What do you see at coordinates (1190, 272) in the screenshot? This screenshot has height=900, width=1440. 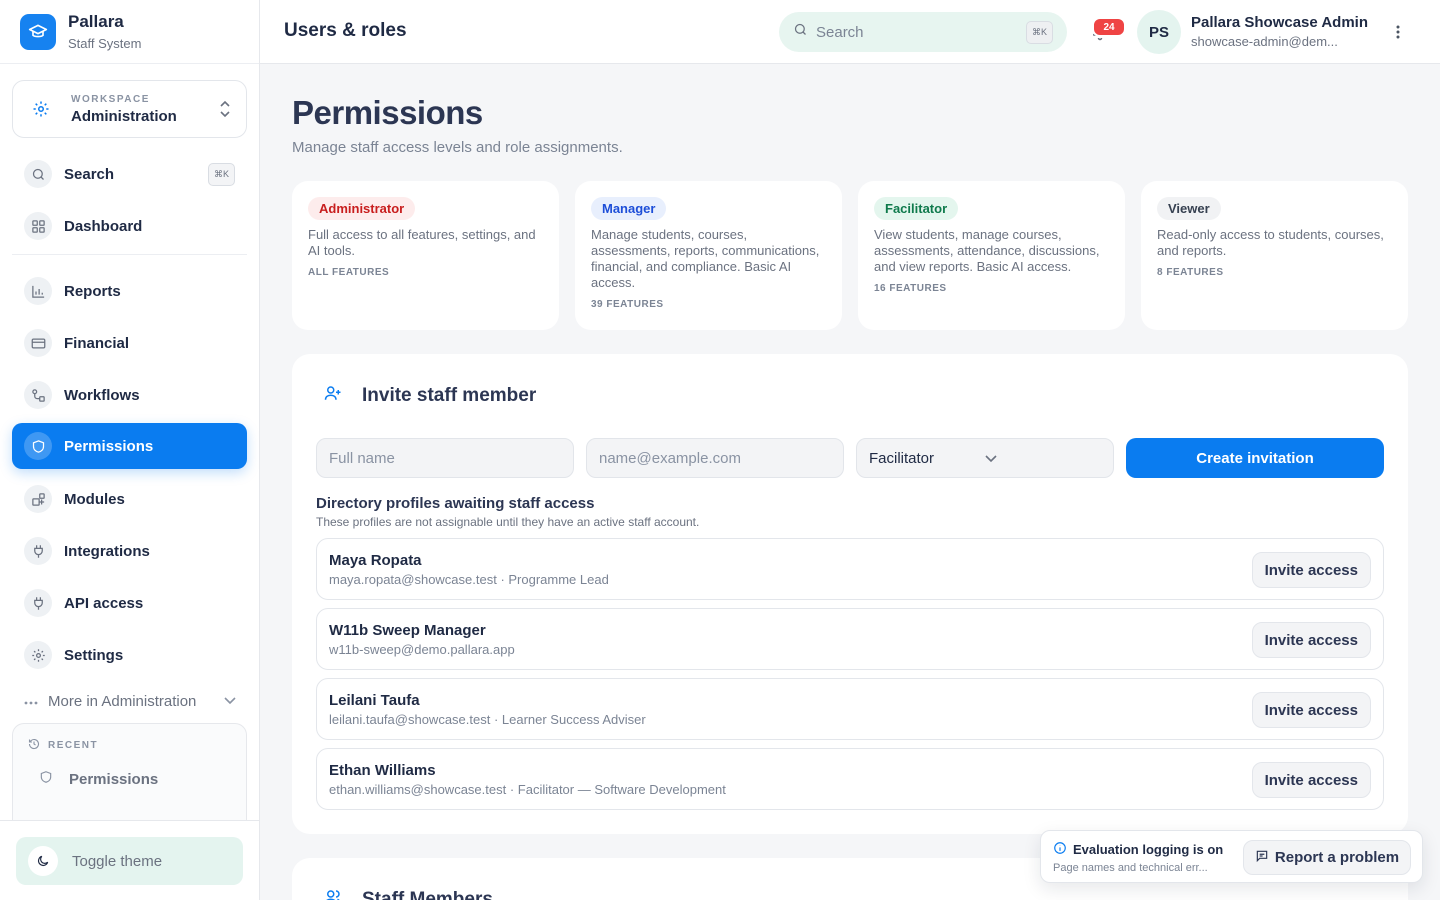 I see `role-feature-count: 8 FEATURES` at bounding box center [1190, 272].